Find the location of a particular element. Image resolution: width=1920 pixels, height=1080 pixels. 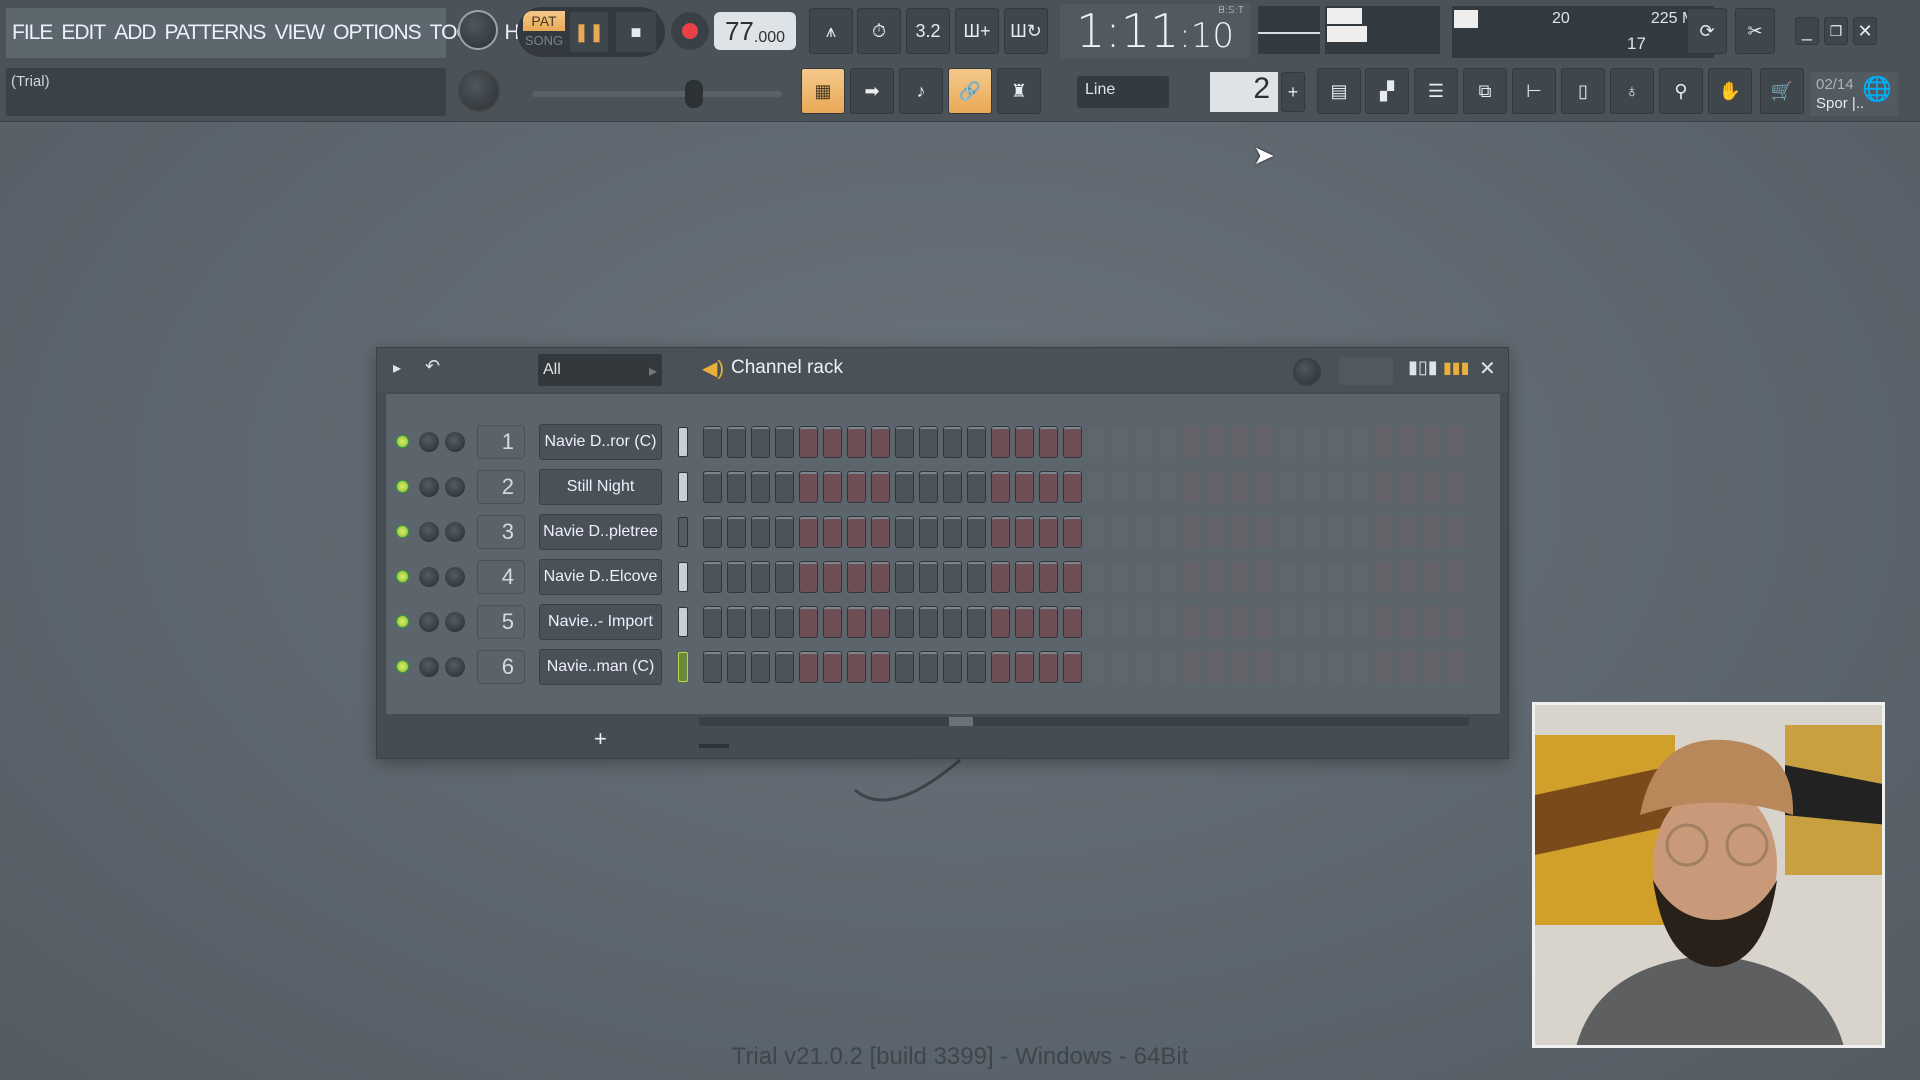

link-controllers-button: 🔗 is located at coordinates (970, 91).